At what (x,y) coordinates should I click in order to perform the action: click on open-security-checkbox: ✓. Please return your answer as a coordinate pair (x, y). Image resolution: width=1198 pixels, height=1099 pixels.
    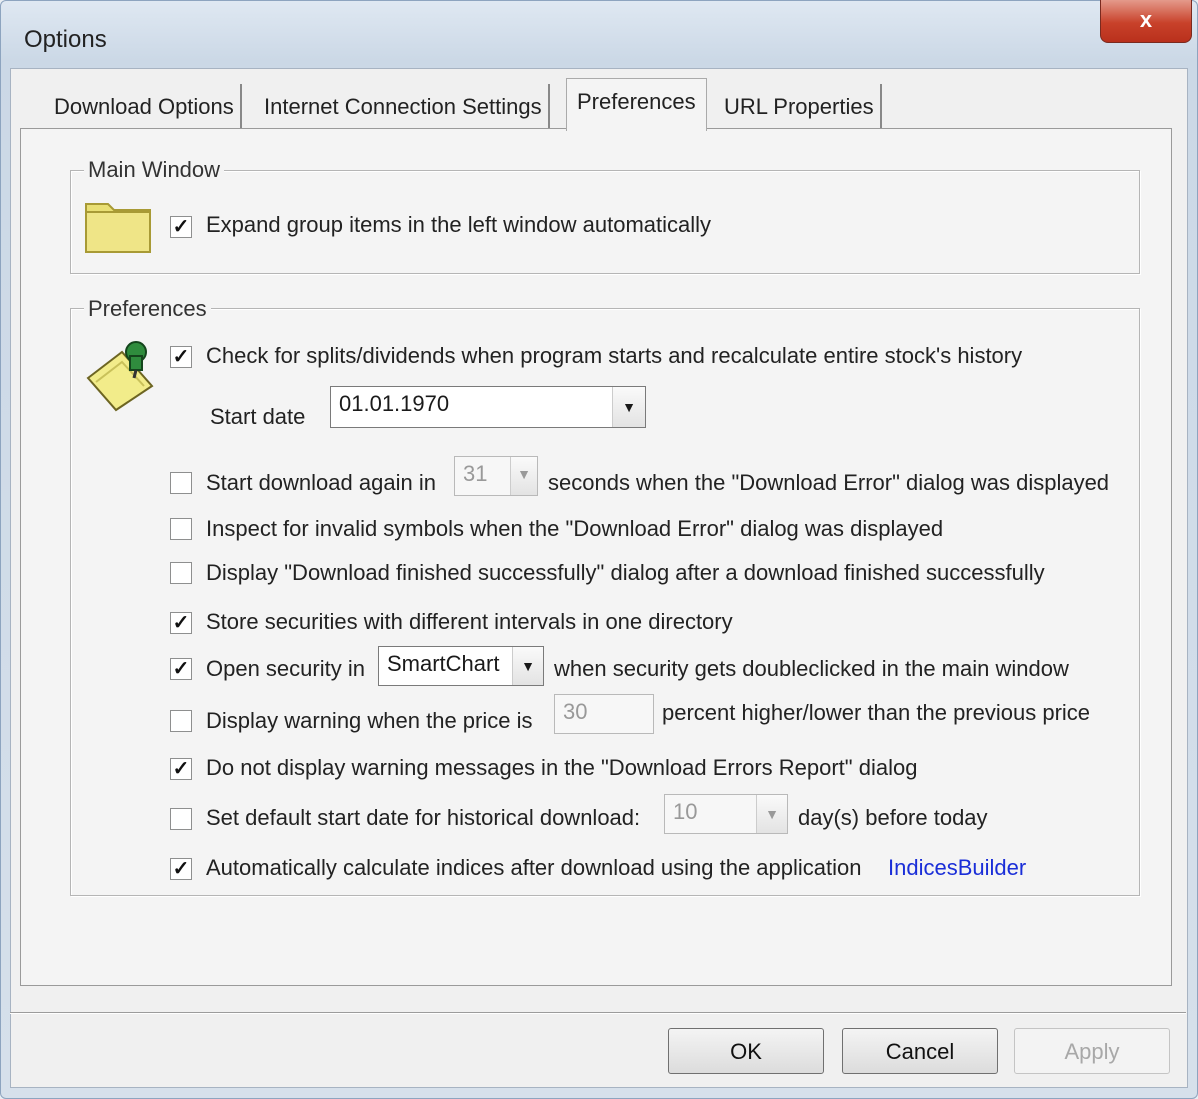
    Looking at the image, I should click on (181, 669).